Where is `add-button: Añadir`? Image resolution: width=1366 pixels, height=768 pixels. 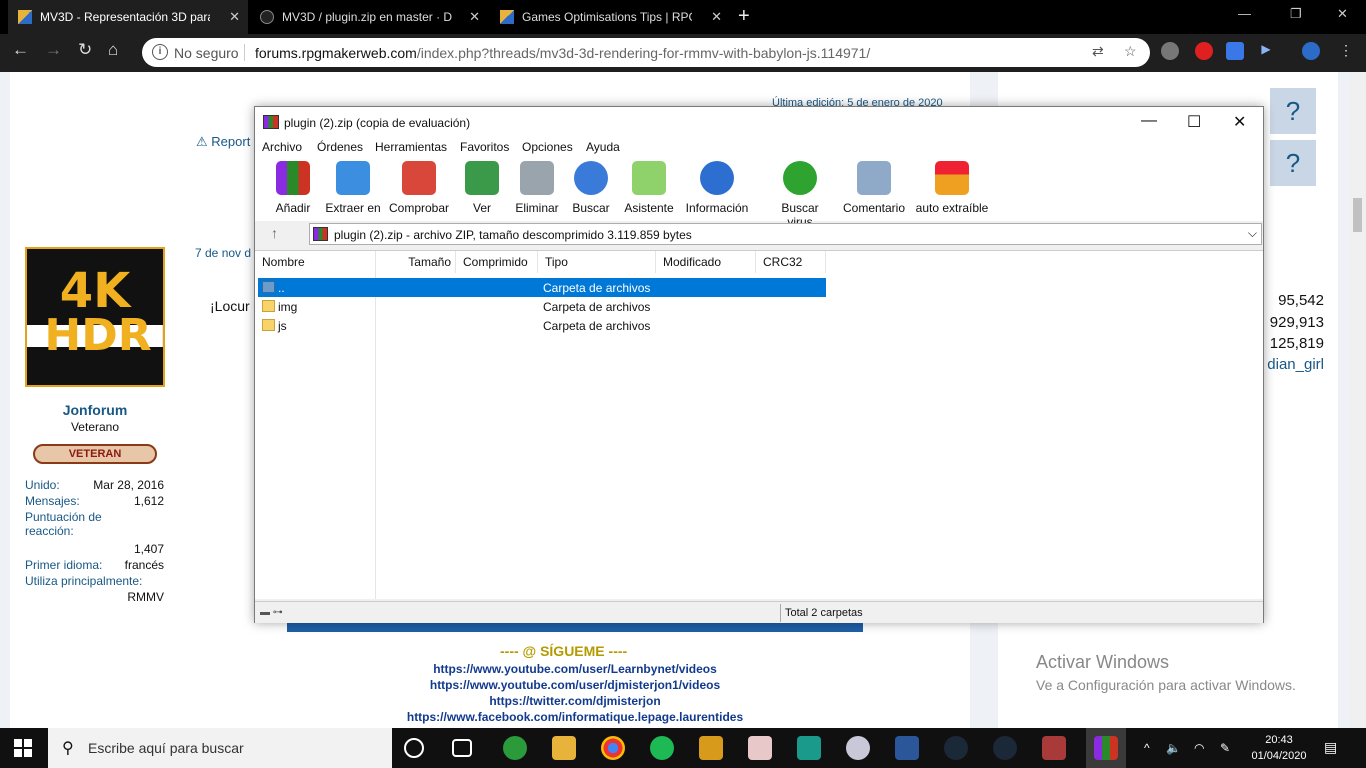 add-button: Añadir is located at coordinates (293, 188).